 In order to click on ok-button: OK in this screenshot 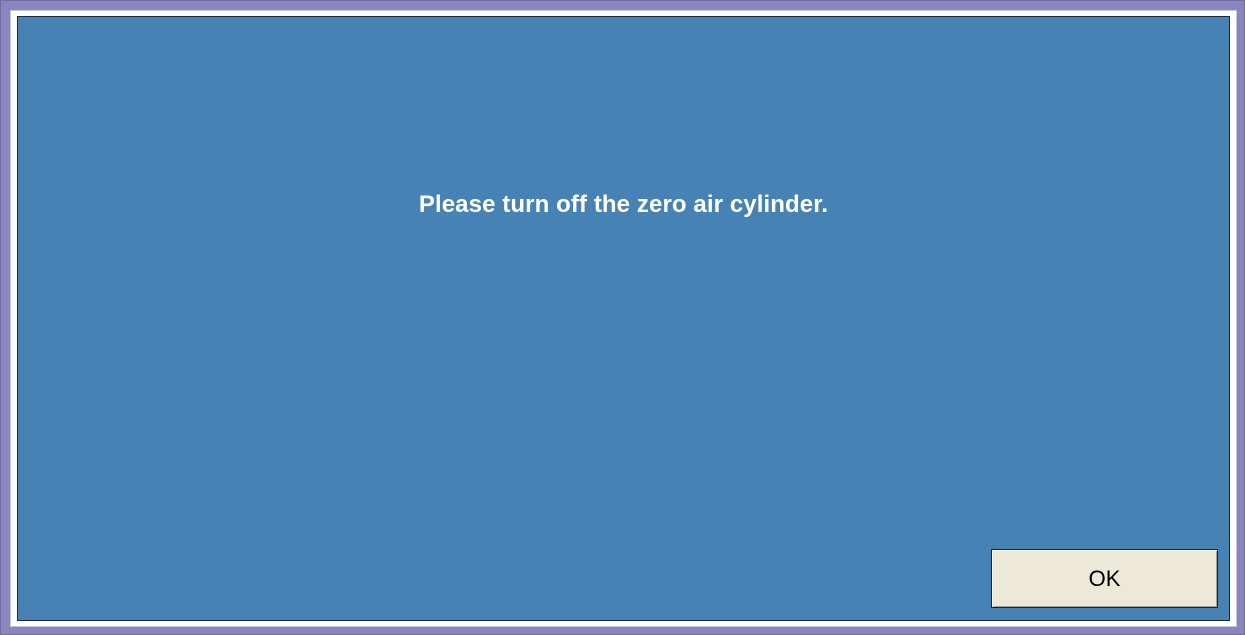, I will do `click(1104, 578)`.